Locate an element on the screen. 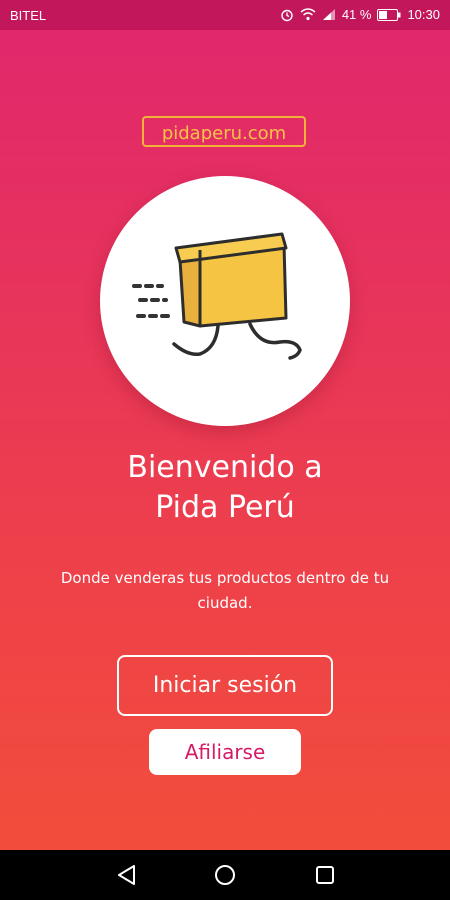 This screenshot has width=450, height=900. status-bar: BITEL 41 % 10:30 is located at coordinates (225, 15).